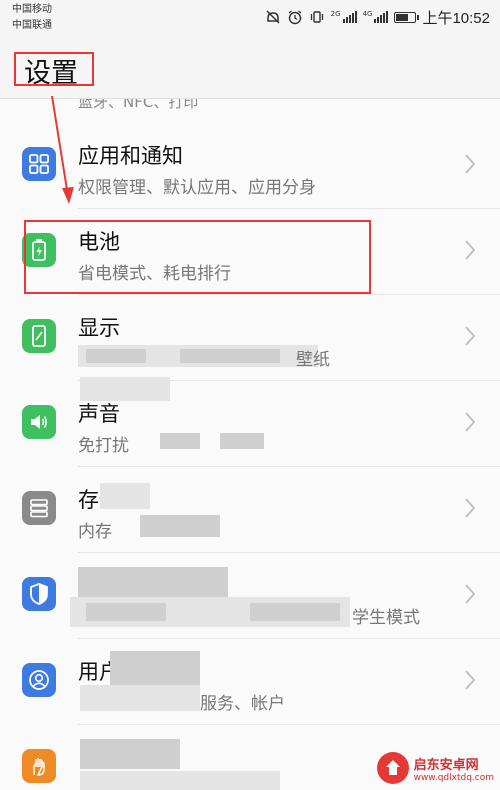 This screenshot has width=500, height=790. What do you see at coordinates (62, 149) in the screenshot?
I see `annotation-arrow` at bounding box center [62, 149].